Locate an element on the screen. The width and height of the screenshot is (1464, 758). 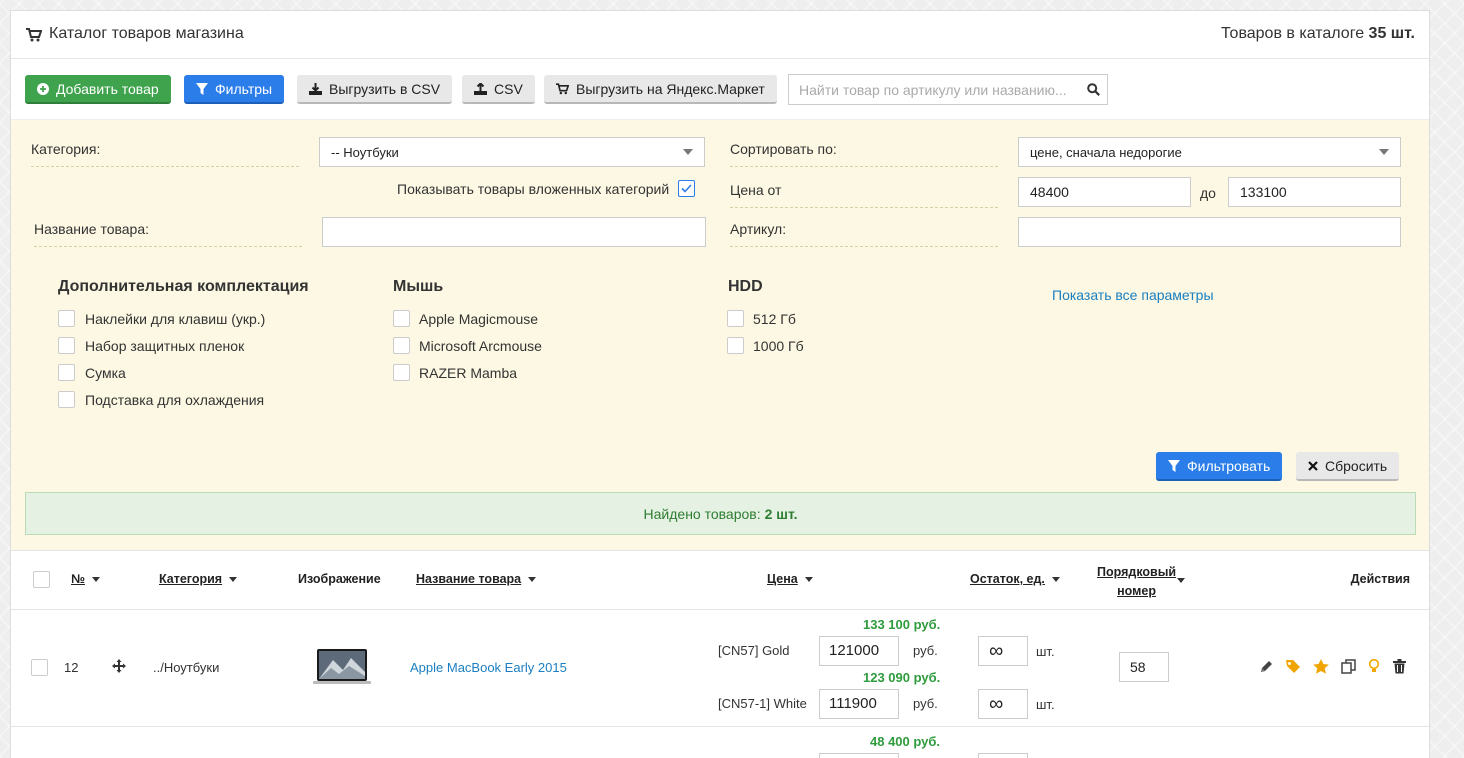
reset-filter-label: Сбросить is located at coordinates (1356, 465).